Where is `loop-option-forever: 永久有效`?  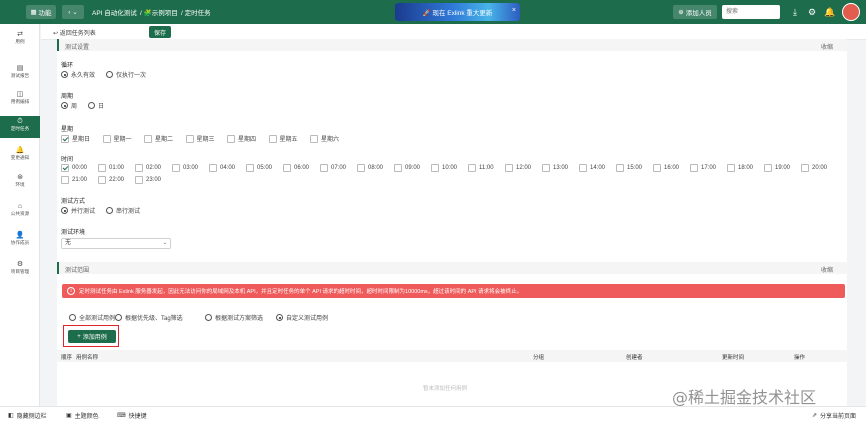
loop-option-forever: 永久有效 is located at coordinates (78, 74).